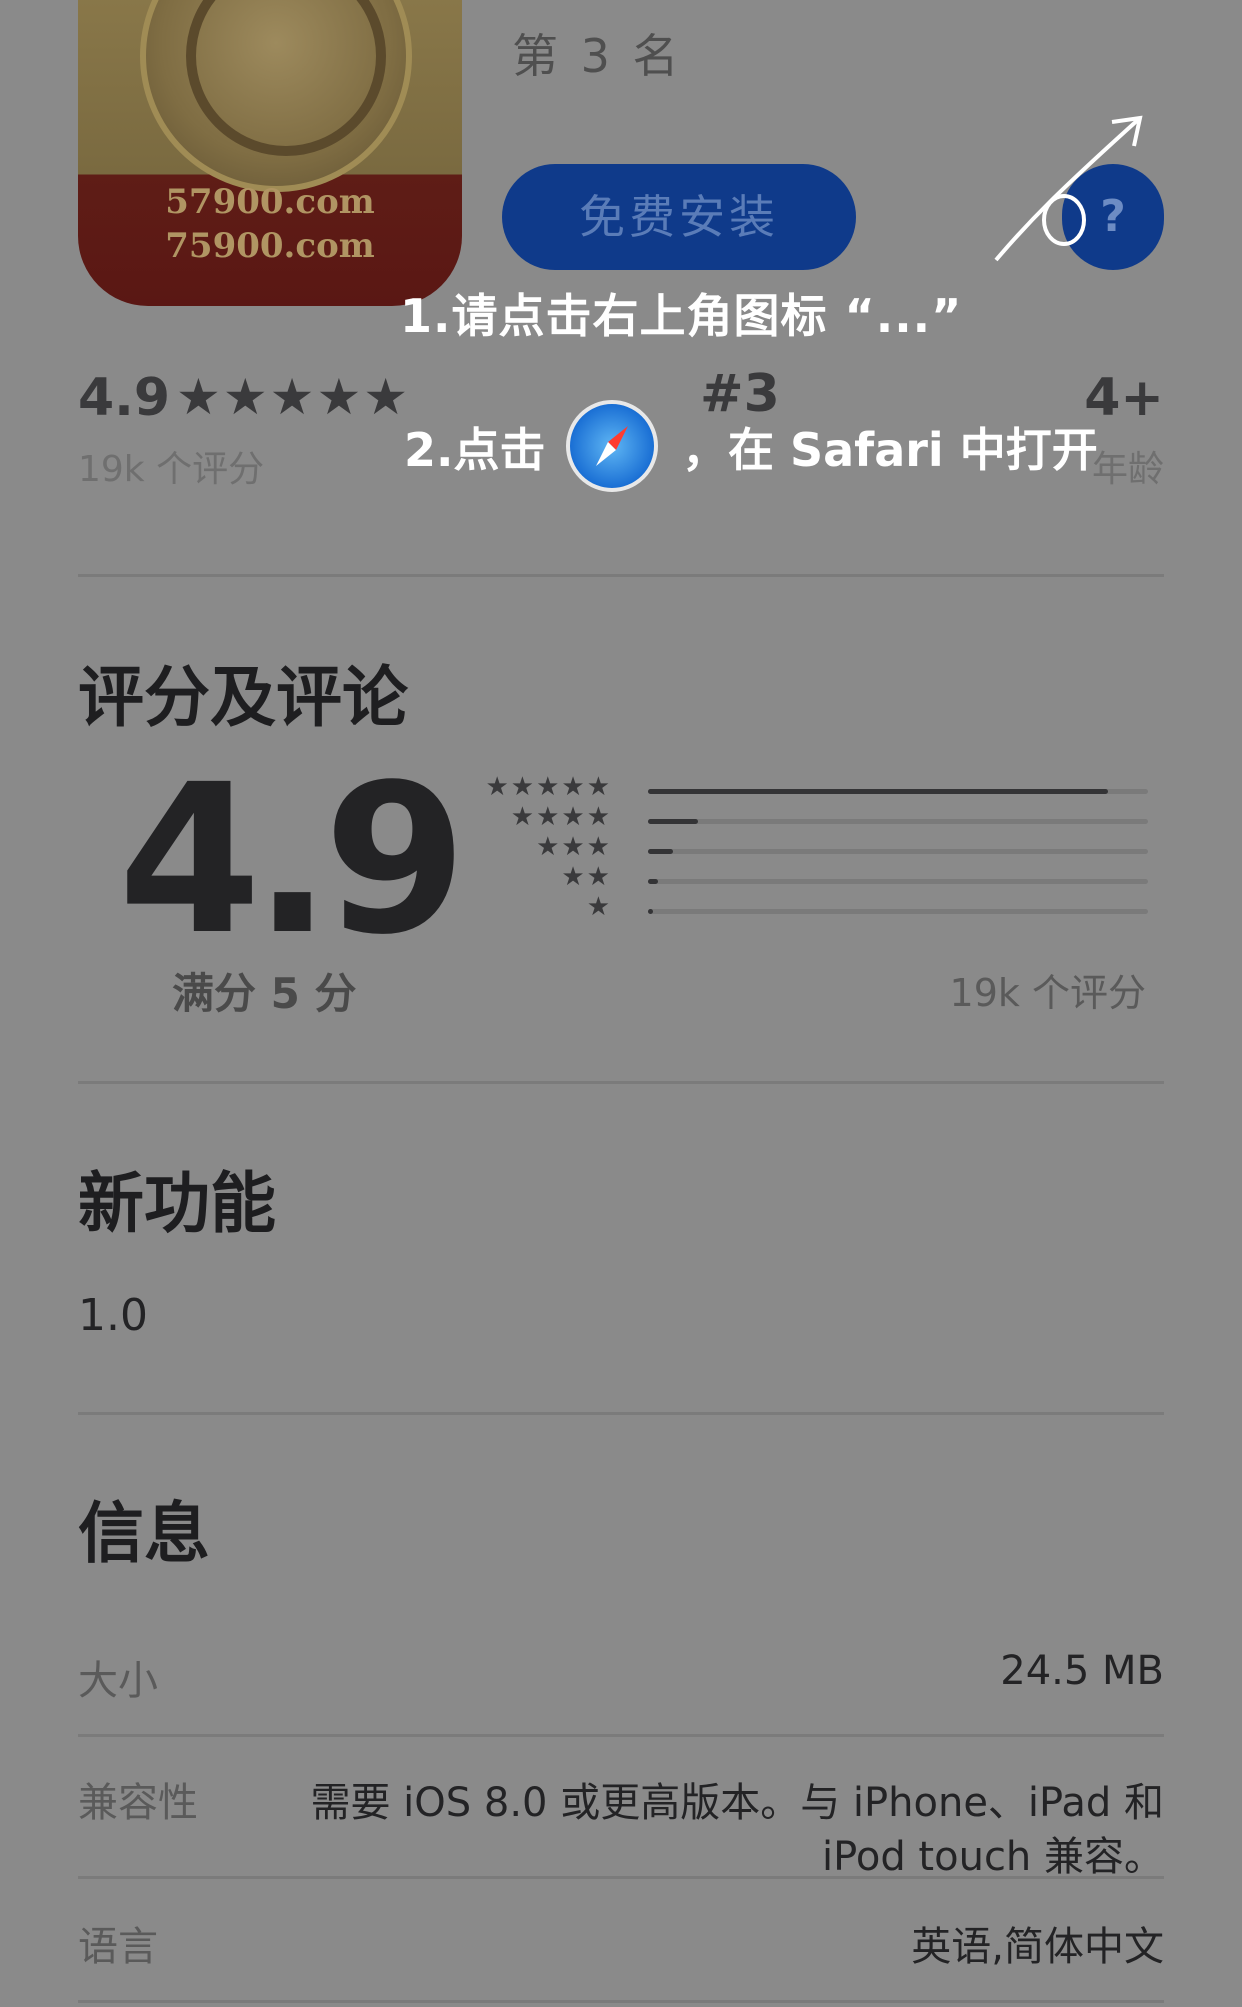  Describe the element at coordinates (177, 1203) in the screenshot. I see `whats-new-title: 新功能` at that location.